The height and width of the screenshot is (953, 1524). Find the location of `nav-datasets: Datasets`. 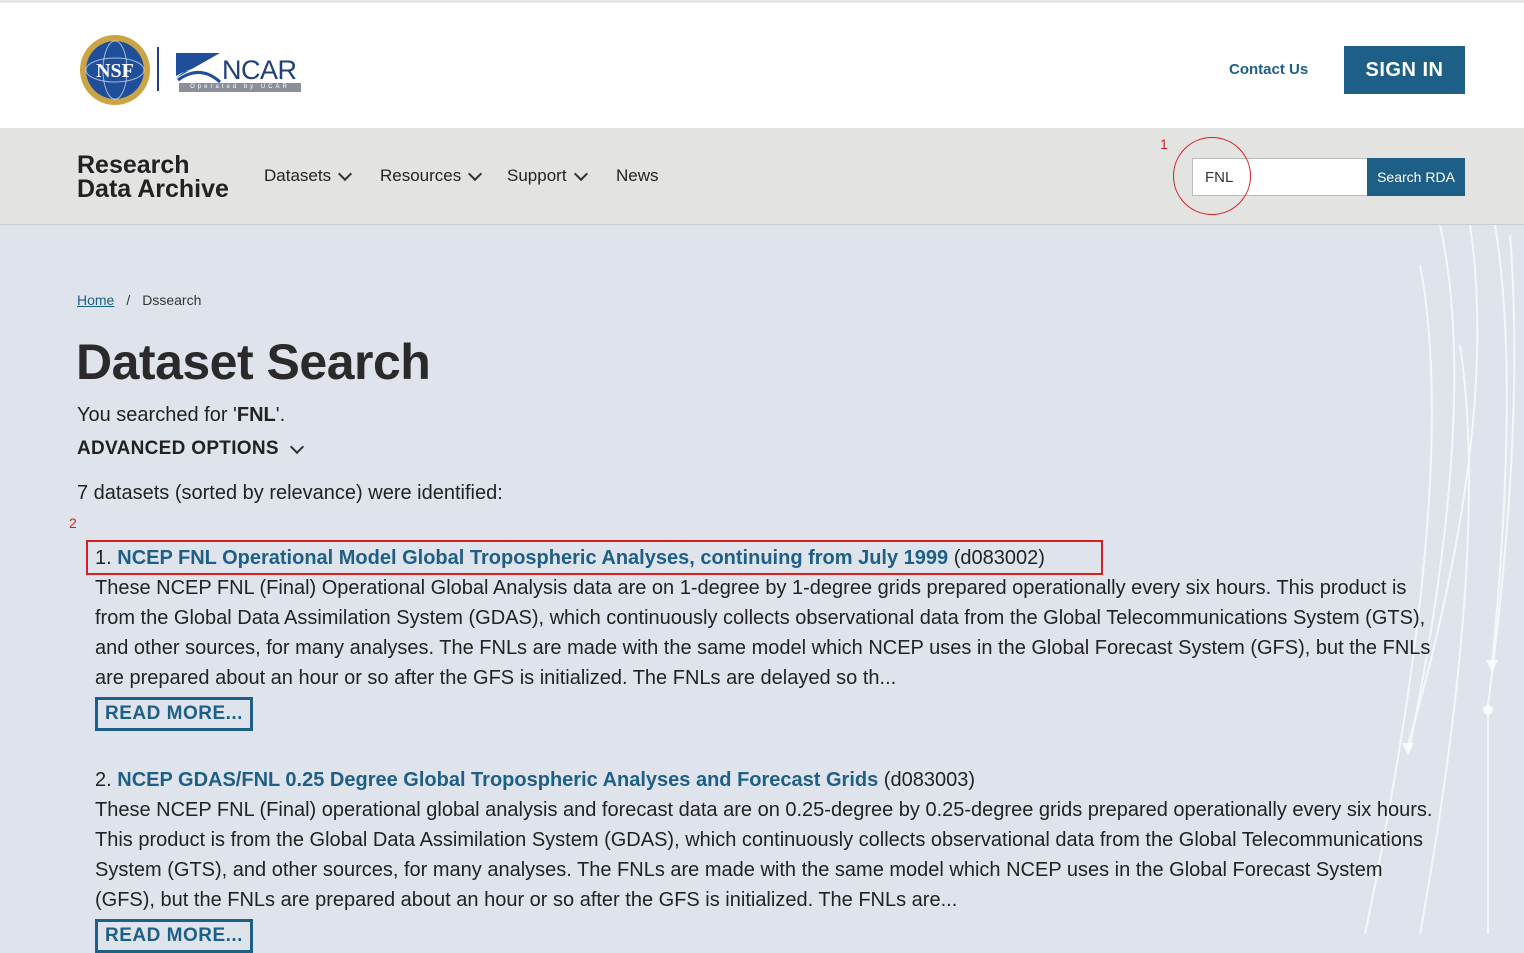

nav-datasets: Datasets is located at coordinates (308, 176).